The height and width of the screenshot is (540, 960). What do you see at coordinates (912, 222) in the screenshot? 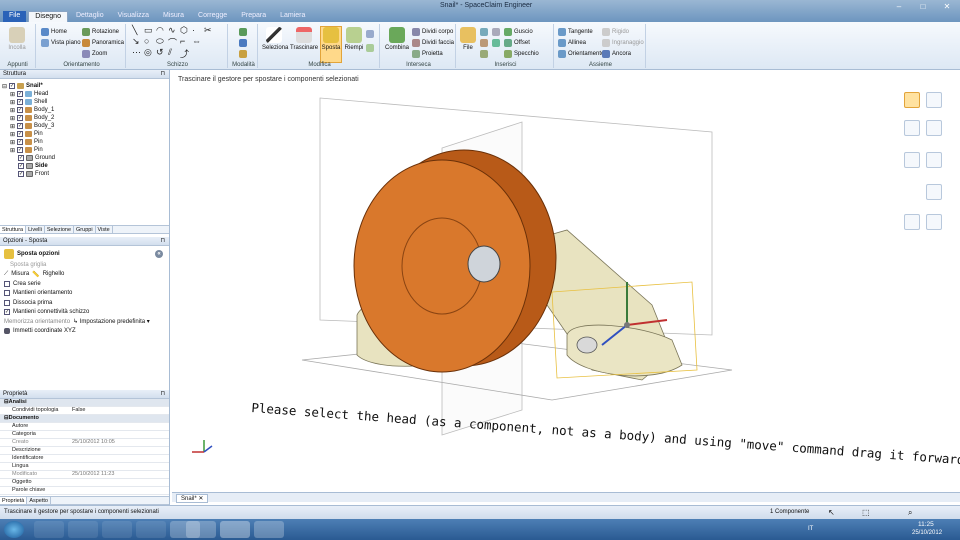
I see `detach-guide` at bounding box center [912, 222].